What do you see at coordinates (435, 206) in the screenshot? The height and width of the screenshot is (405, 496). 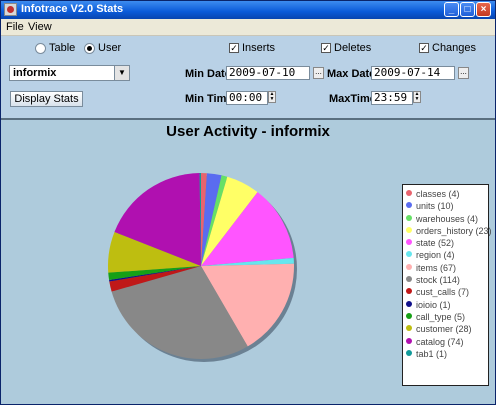 I see `legend-label: units (10)` at bounding box center [435, 206].